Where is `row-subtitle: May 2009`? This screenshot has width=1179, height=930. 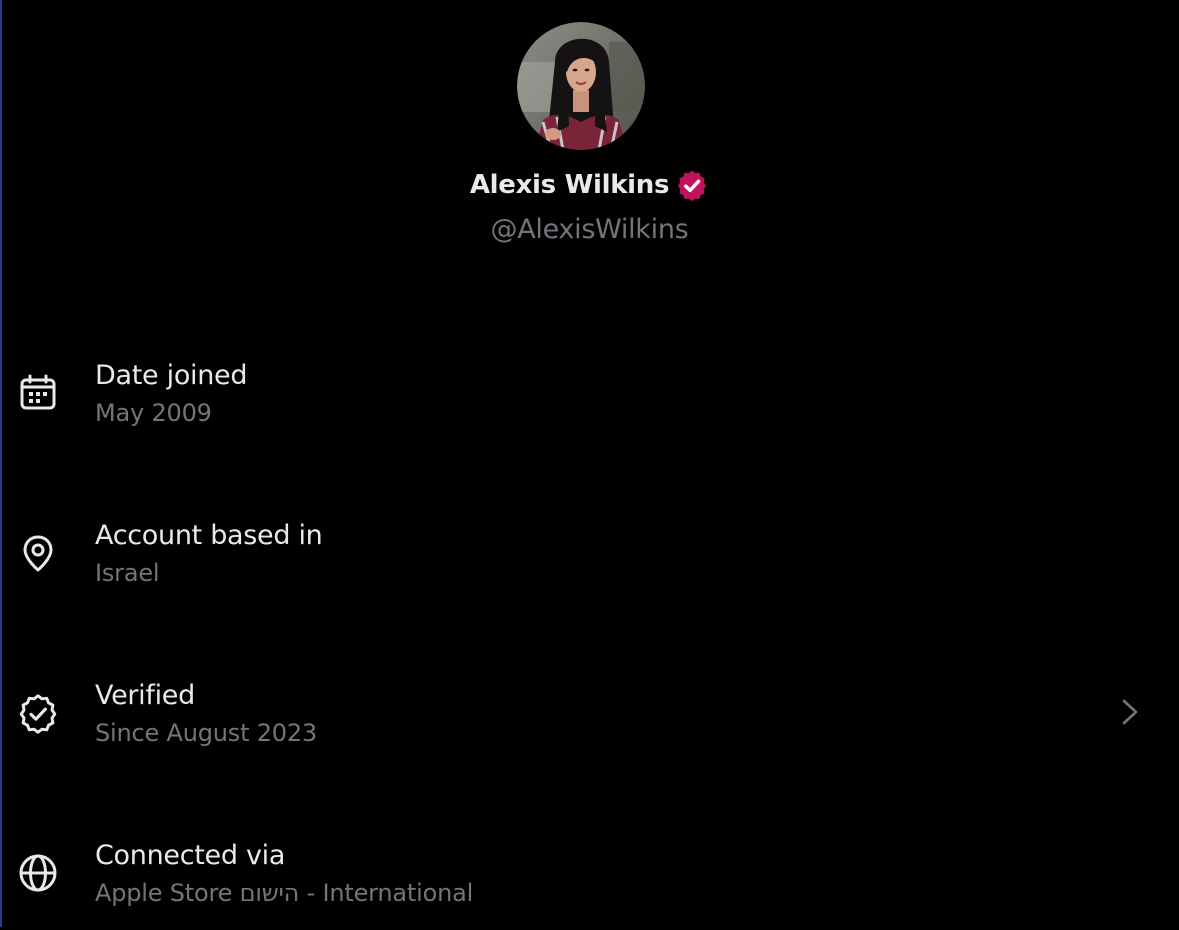 row-subtitle: May 2009 is located at coordinates (153, 413).